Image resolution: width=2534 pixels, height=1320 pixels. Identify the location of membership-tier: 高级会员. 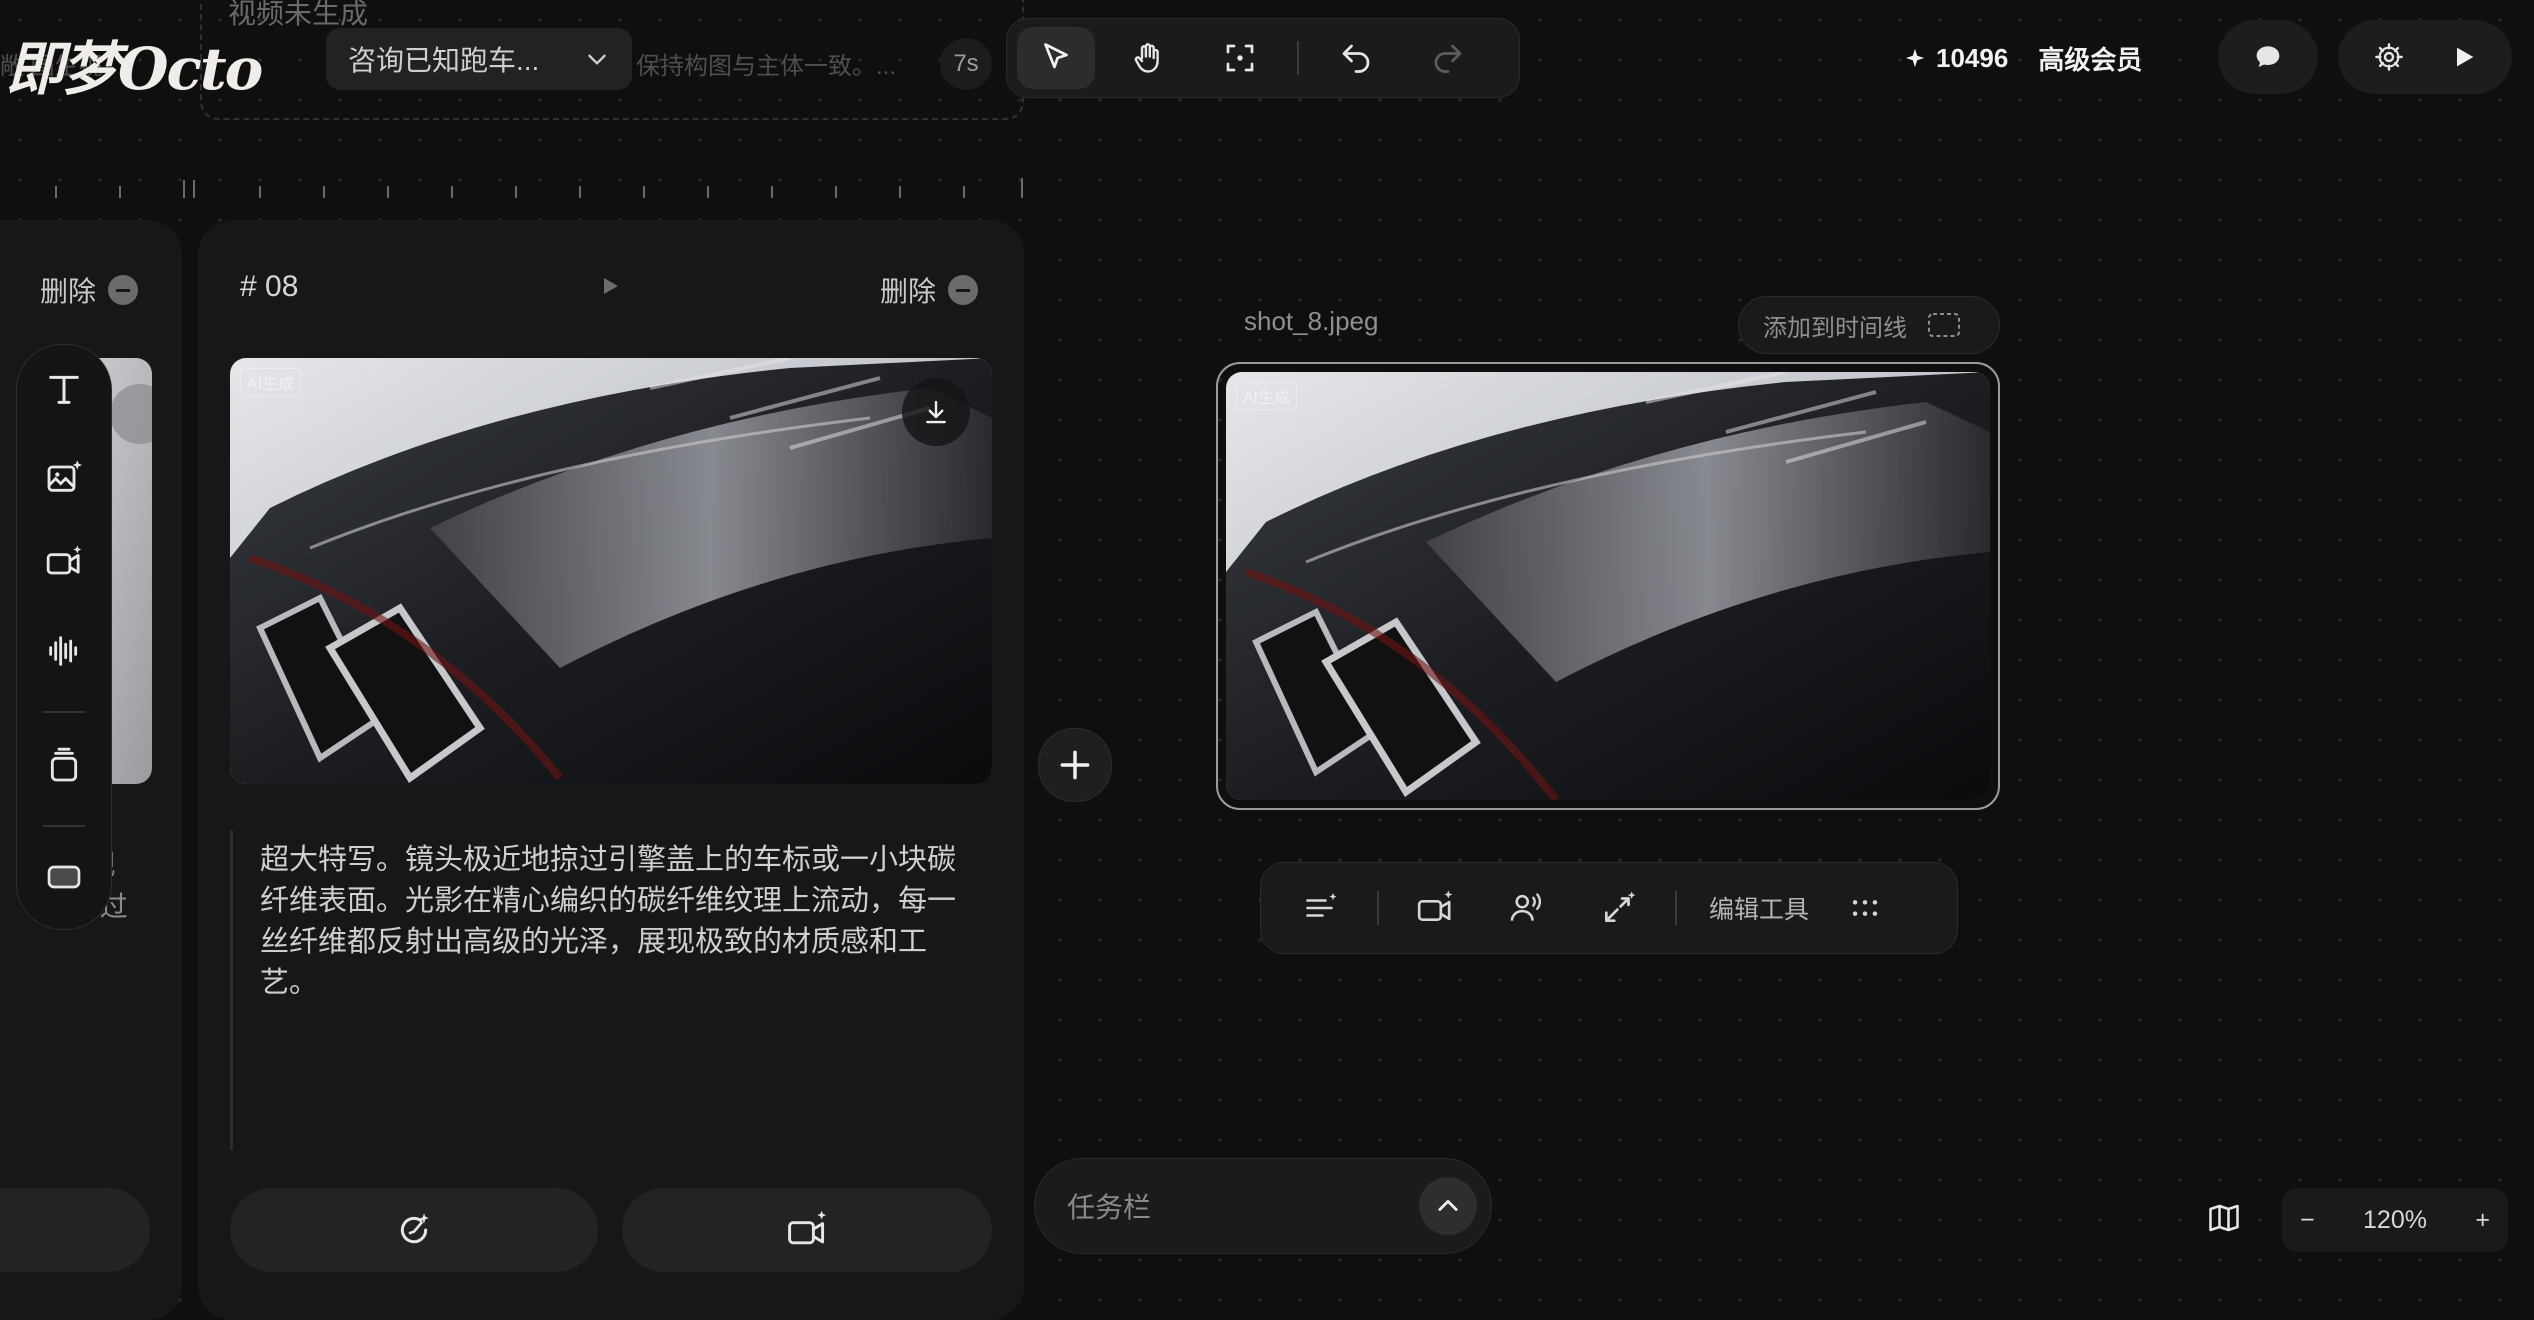
(2090, 58).